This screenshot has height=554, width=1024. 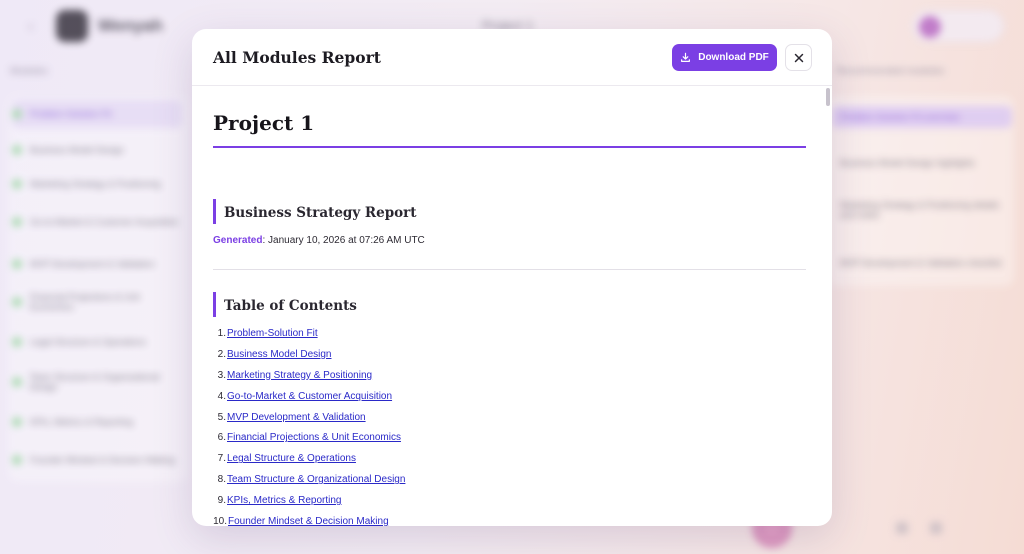 I want to click on right-list-item: MVP Development & Validation checklist, so click(x=921, y=263).